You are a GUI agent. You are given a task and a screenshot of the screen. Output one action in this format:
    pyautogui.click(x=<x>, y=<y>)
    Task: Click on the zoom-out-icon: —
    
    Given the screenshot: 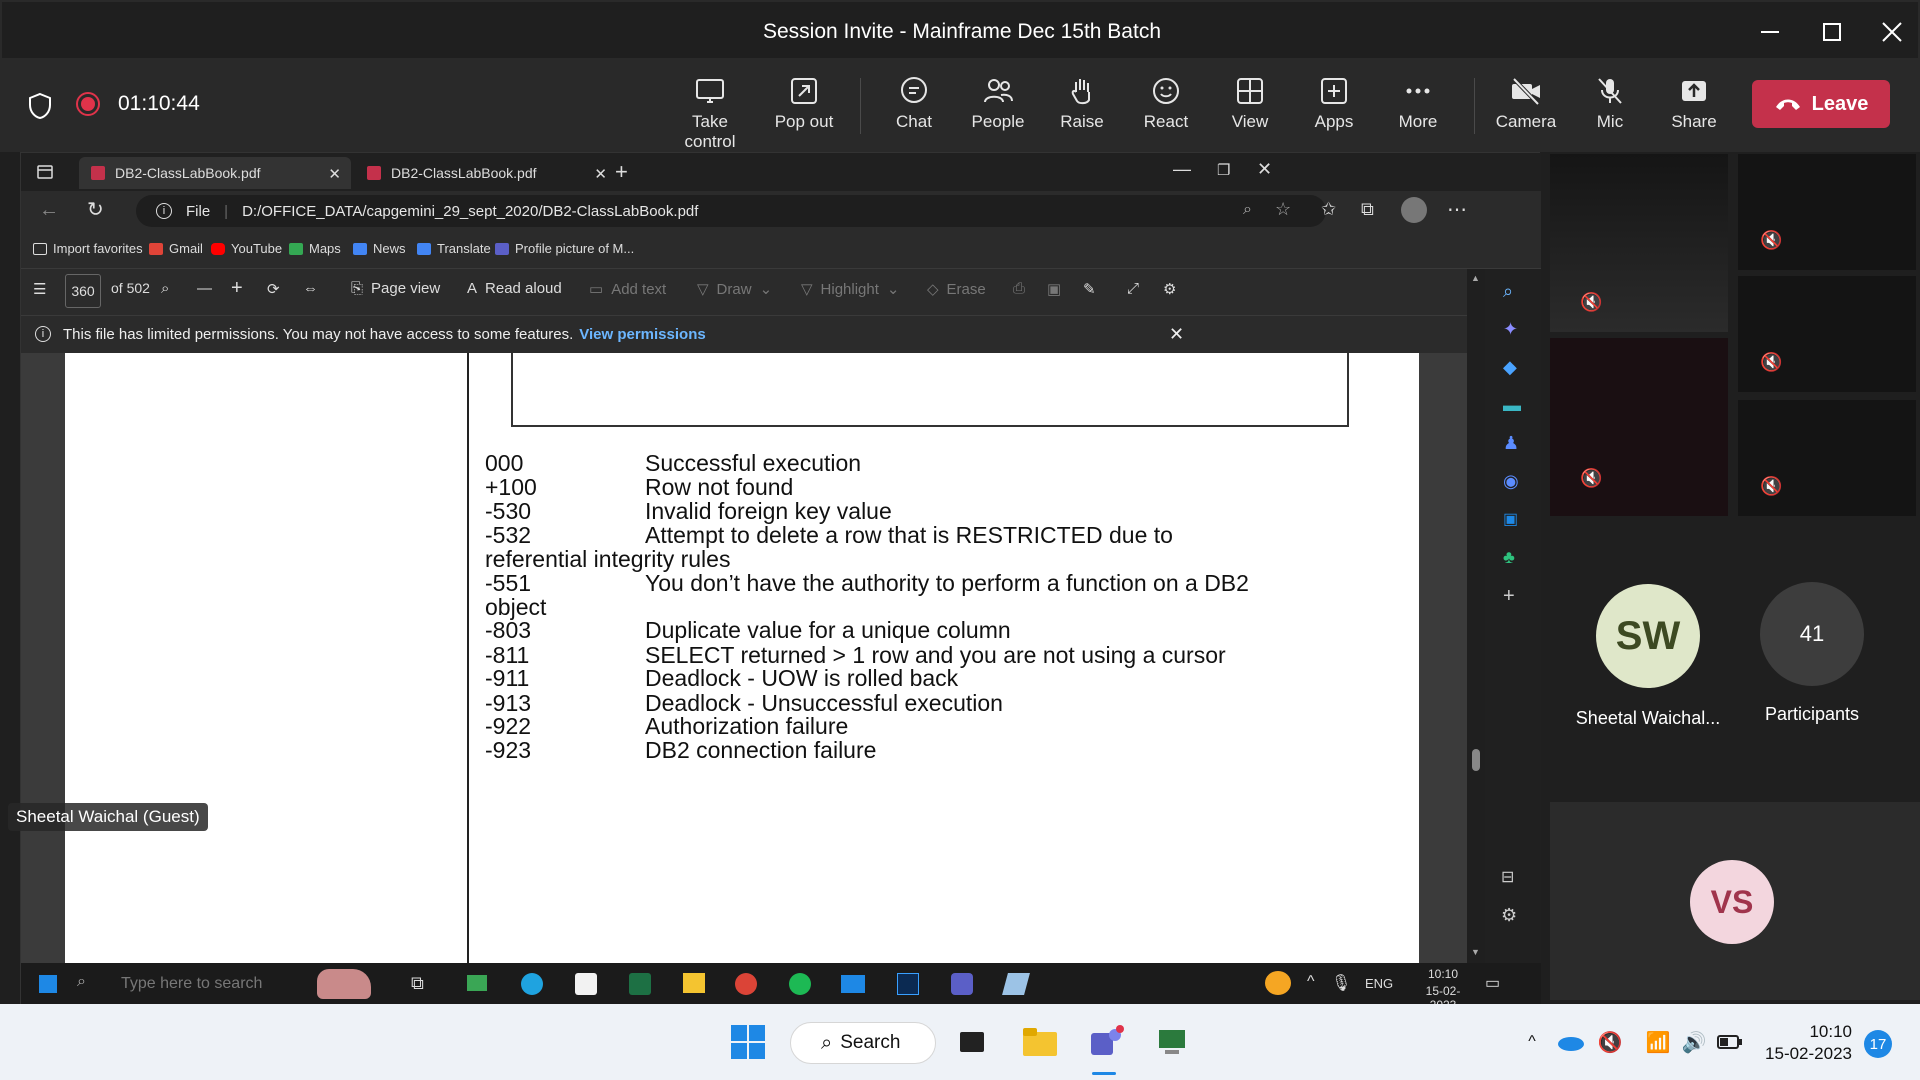 What is the action you would take?
    pyautogui.click(x=204, y=288)
    